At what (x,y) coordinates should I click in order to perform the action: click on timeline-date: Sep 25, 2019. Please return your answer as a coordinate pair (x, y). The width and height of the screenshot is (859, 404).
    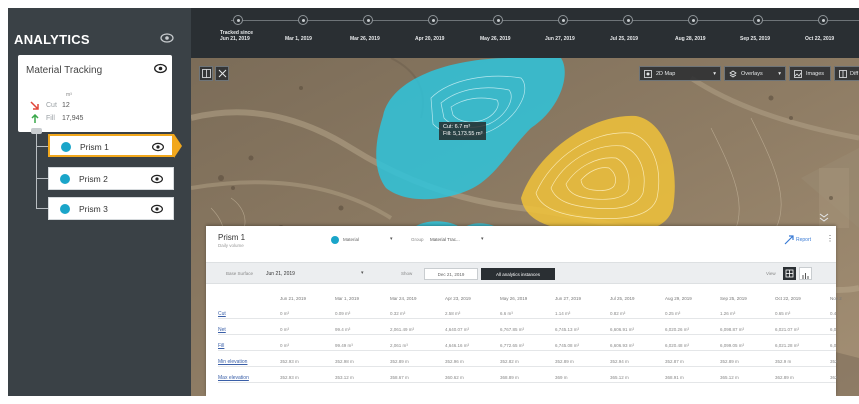
    Looking at the image, I should click on (755, 39).